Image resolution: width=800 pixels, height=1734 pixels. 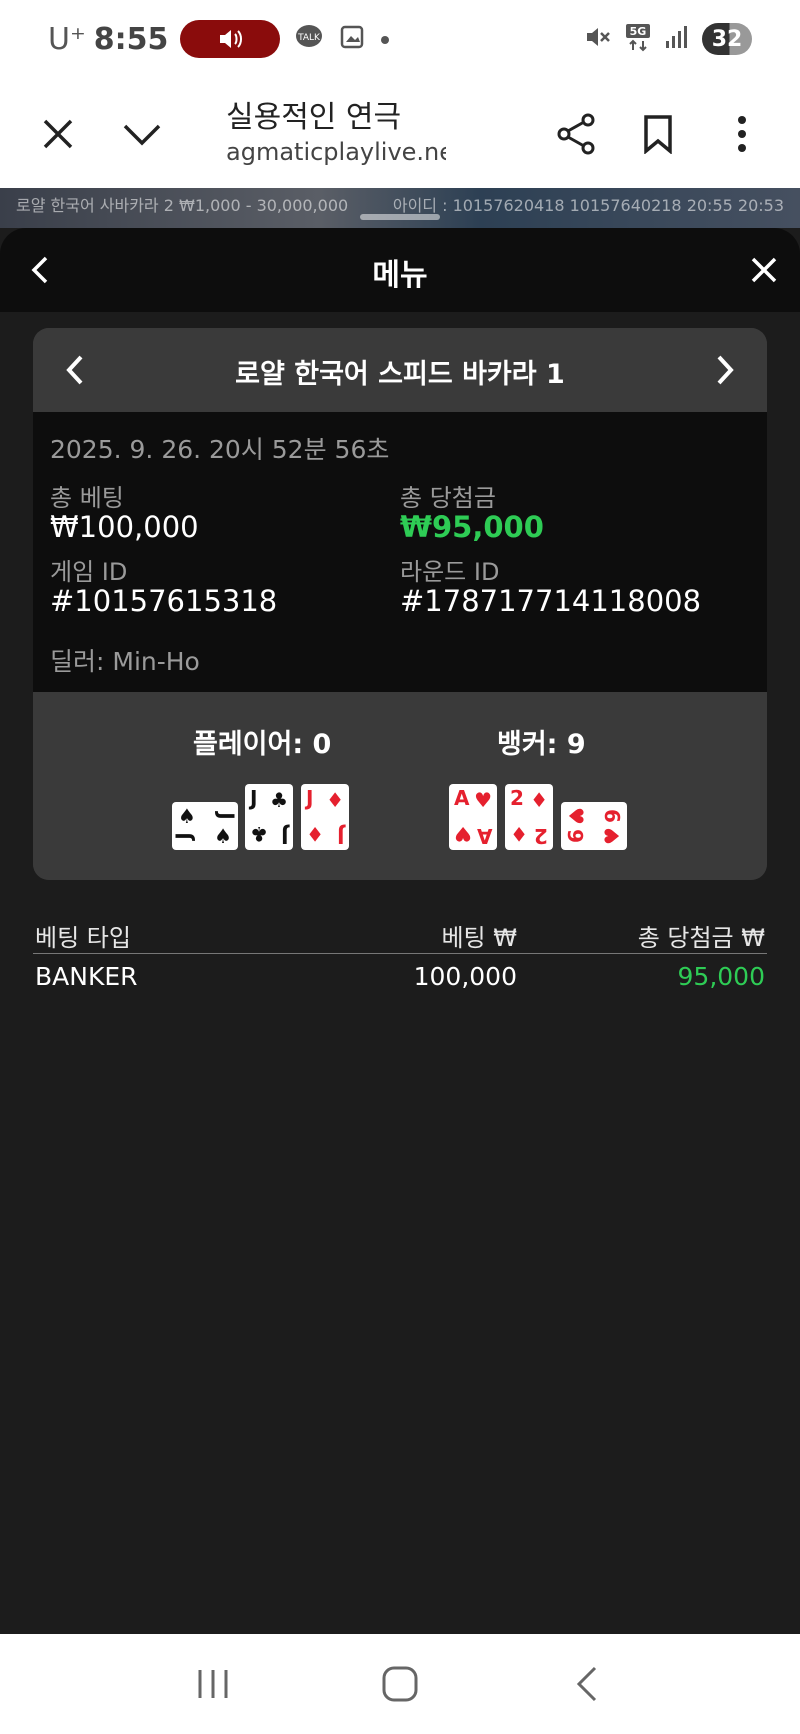 I want to click on recent-apps-icon, so click(x=213, y=1684).